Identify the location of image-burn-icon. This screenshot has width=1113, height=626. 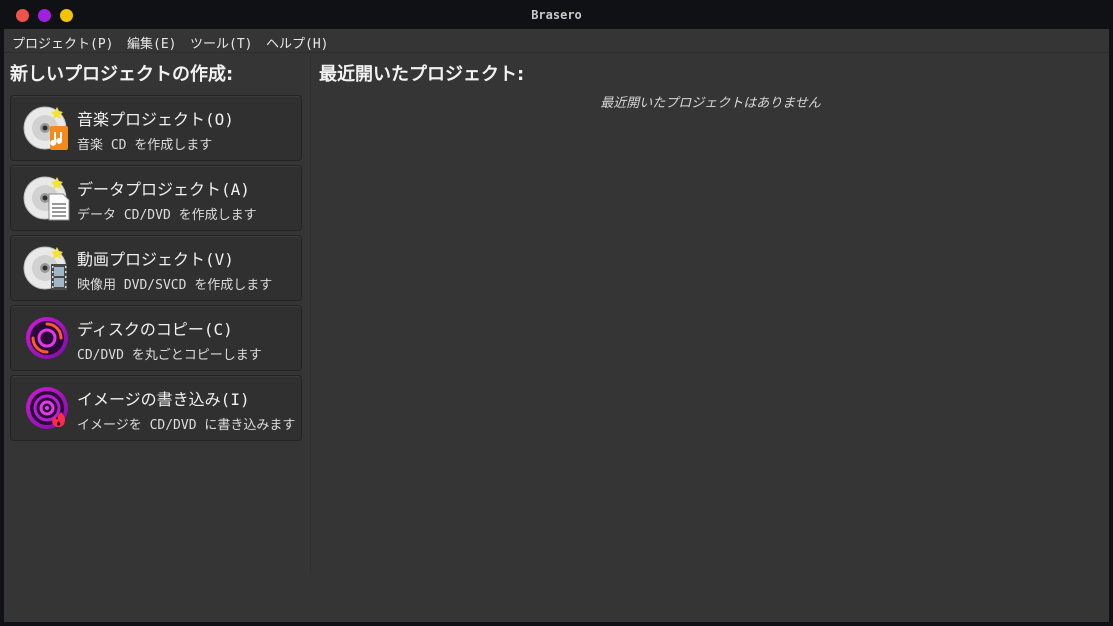
(47, 408).